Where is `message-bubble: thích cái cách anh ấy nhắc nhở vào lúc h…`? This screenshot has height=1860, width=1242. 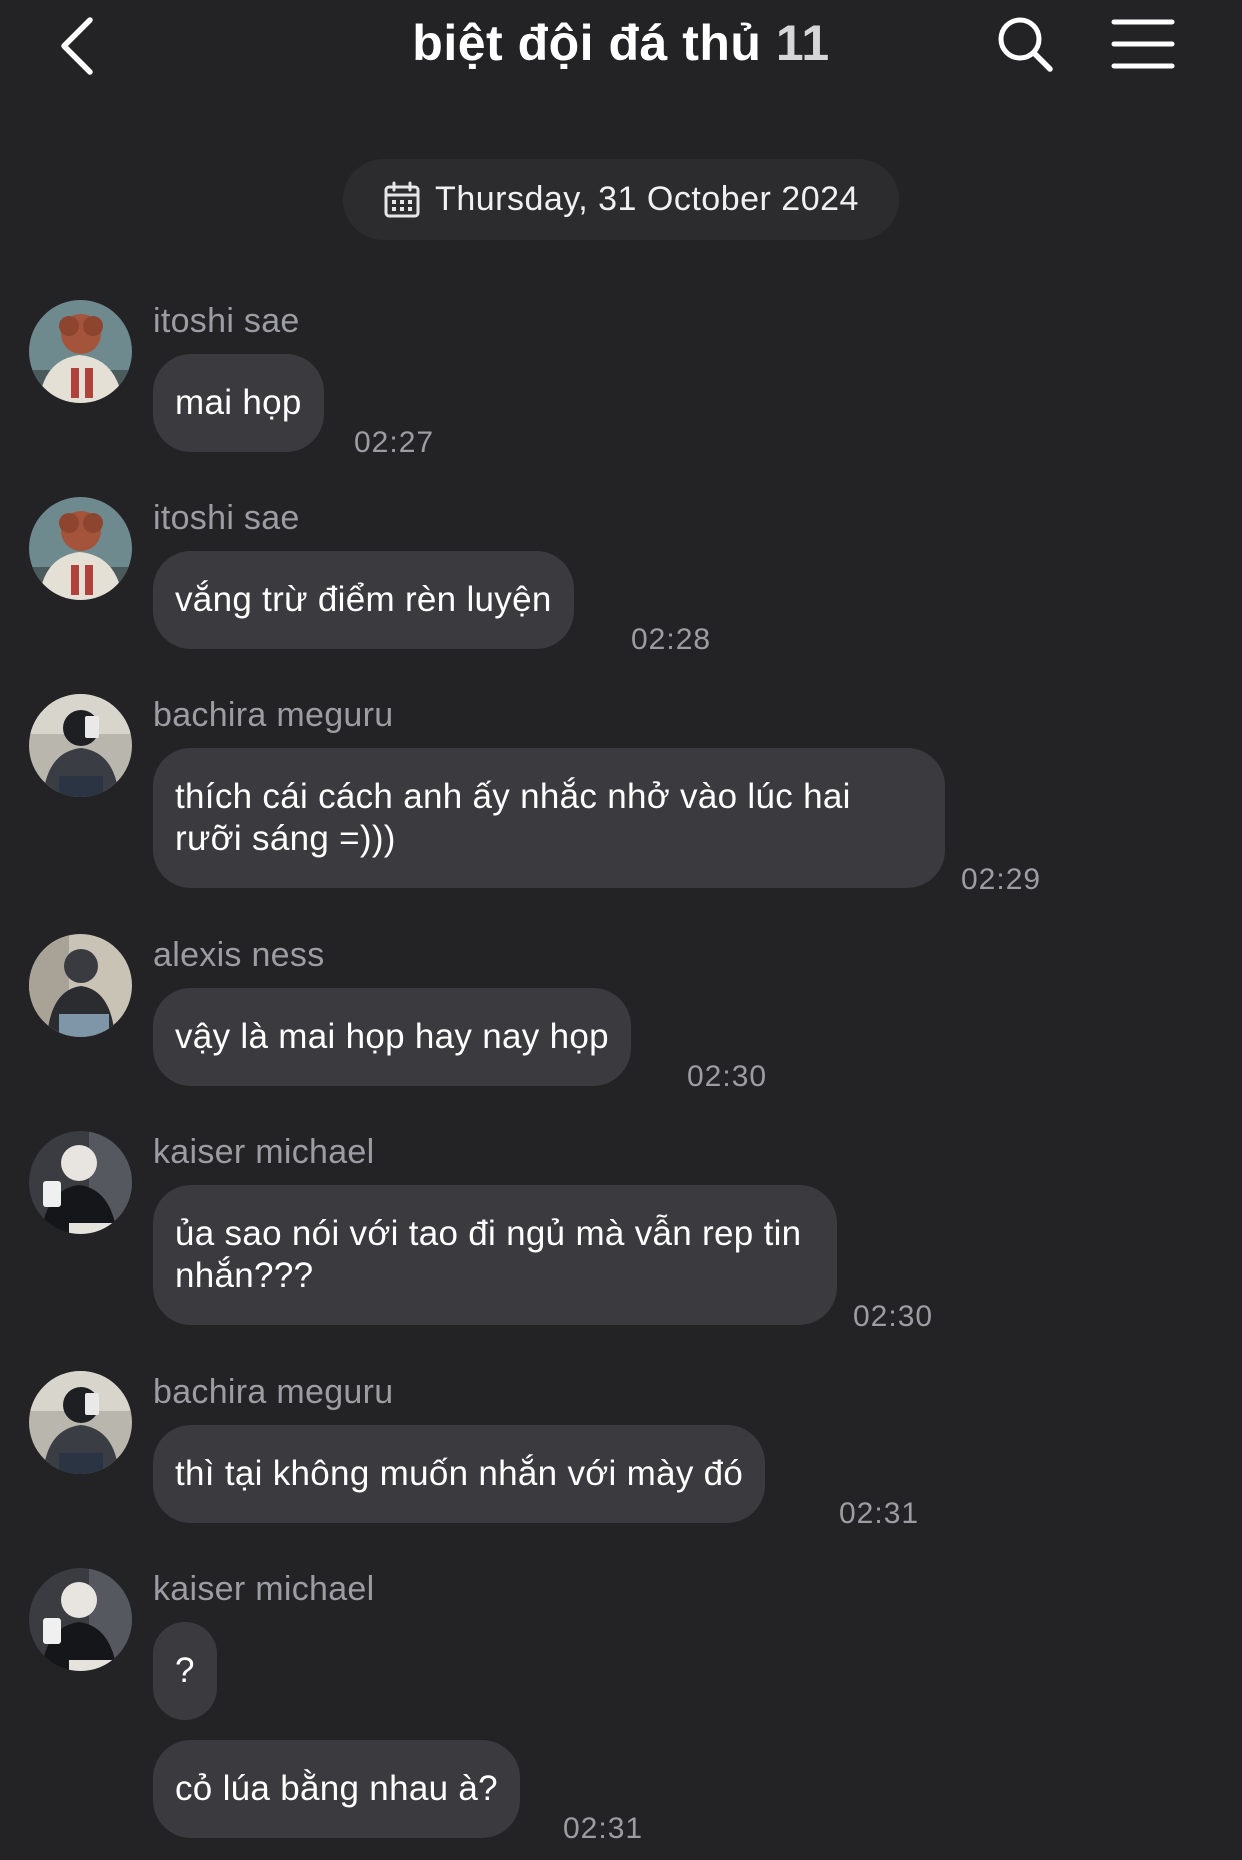 message-bubble: thích cái cách anh ấy nhắc nhở vào lúc h… is located at coordinates (549, 818).